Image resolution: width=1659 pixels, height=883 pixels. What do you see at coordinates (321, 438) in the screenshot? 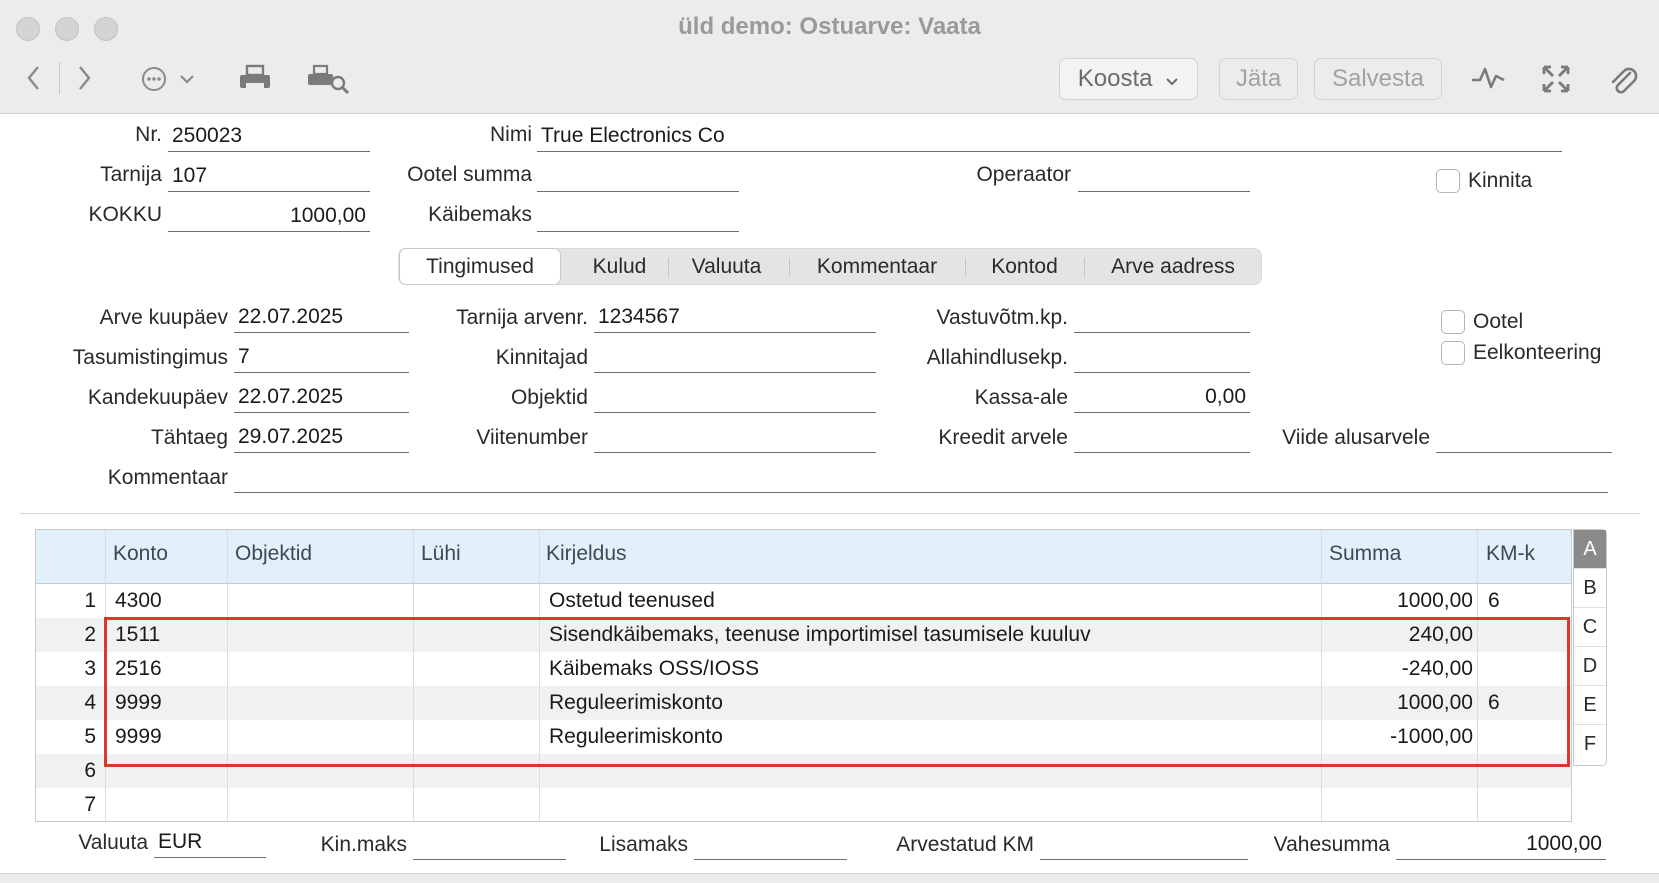
I see `due-date-field: 29.07.2025` at bounding box center [321, 438].